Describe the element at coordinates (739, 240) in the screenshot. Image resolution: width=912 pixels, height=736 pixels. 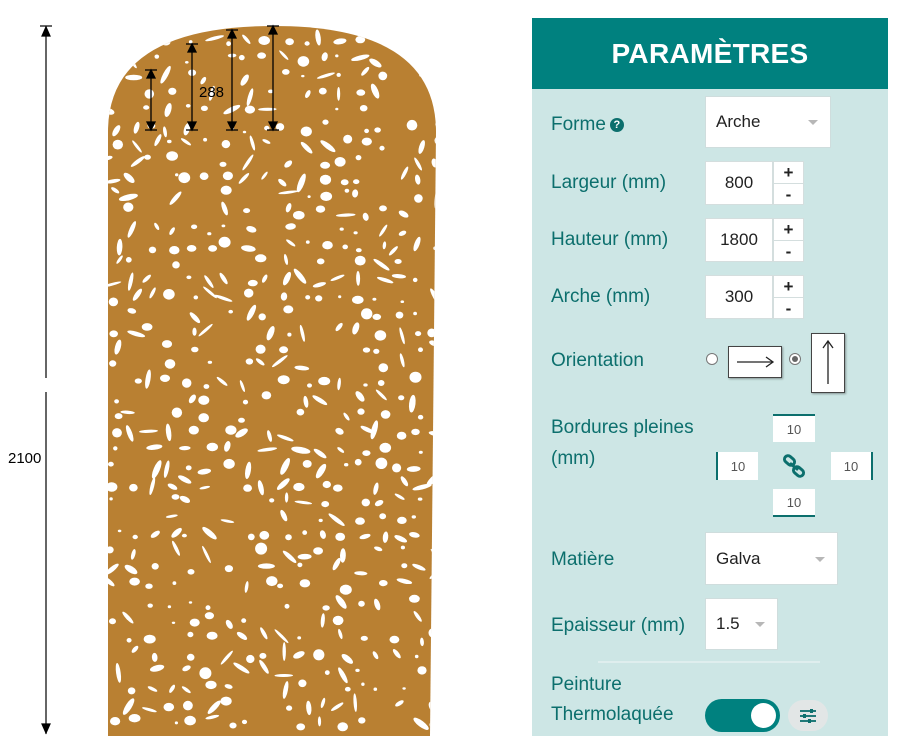
I see `hauteur-input: 1800` at that location.